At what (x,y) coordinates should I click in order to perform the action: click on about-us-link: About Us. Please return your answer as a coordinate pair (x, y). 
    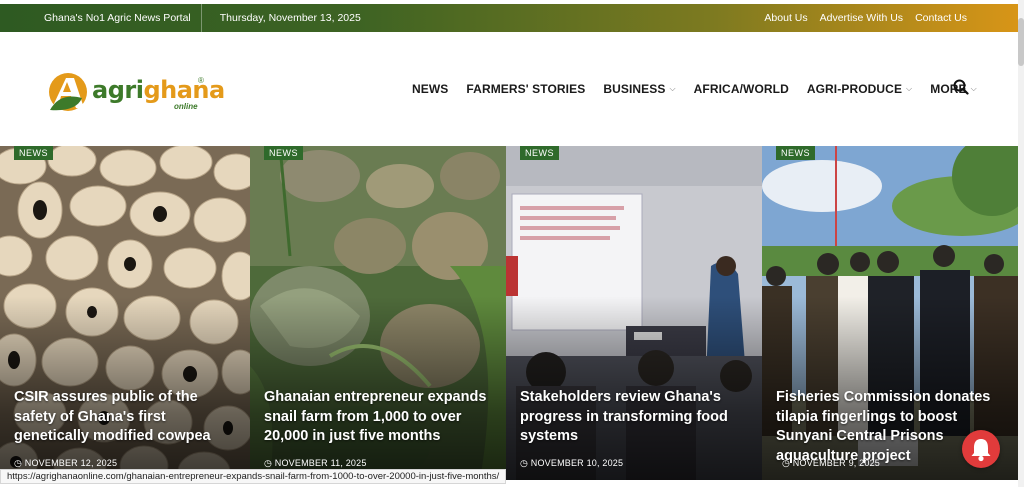
    Looking at the image, I should click on (785, 18).